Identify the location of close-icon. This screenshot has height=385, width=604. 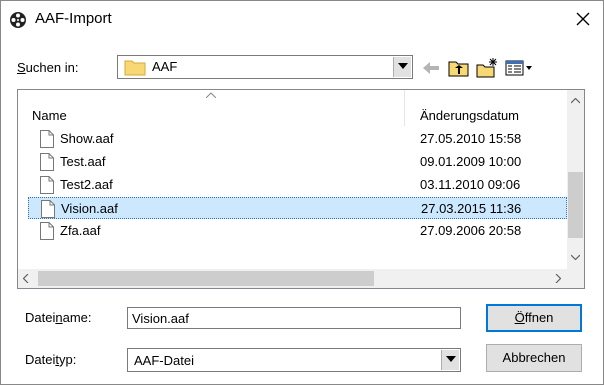
(583, 19).